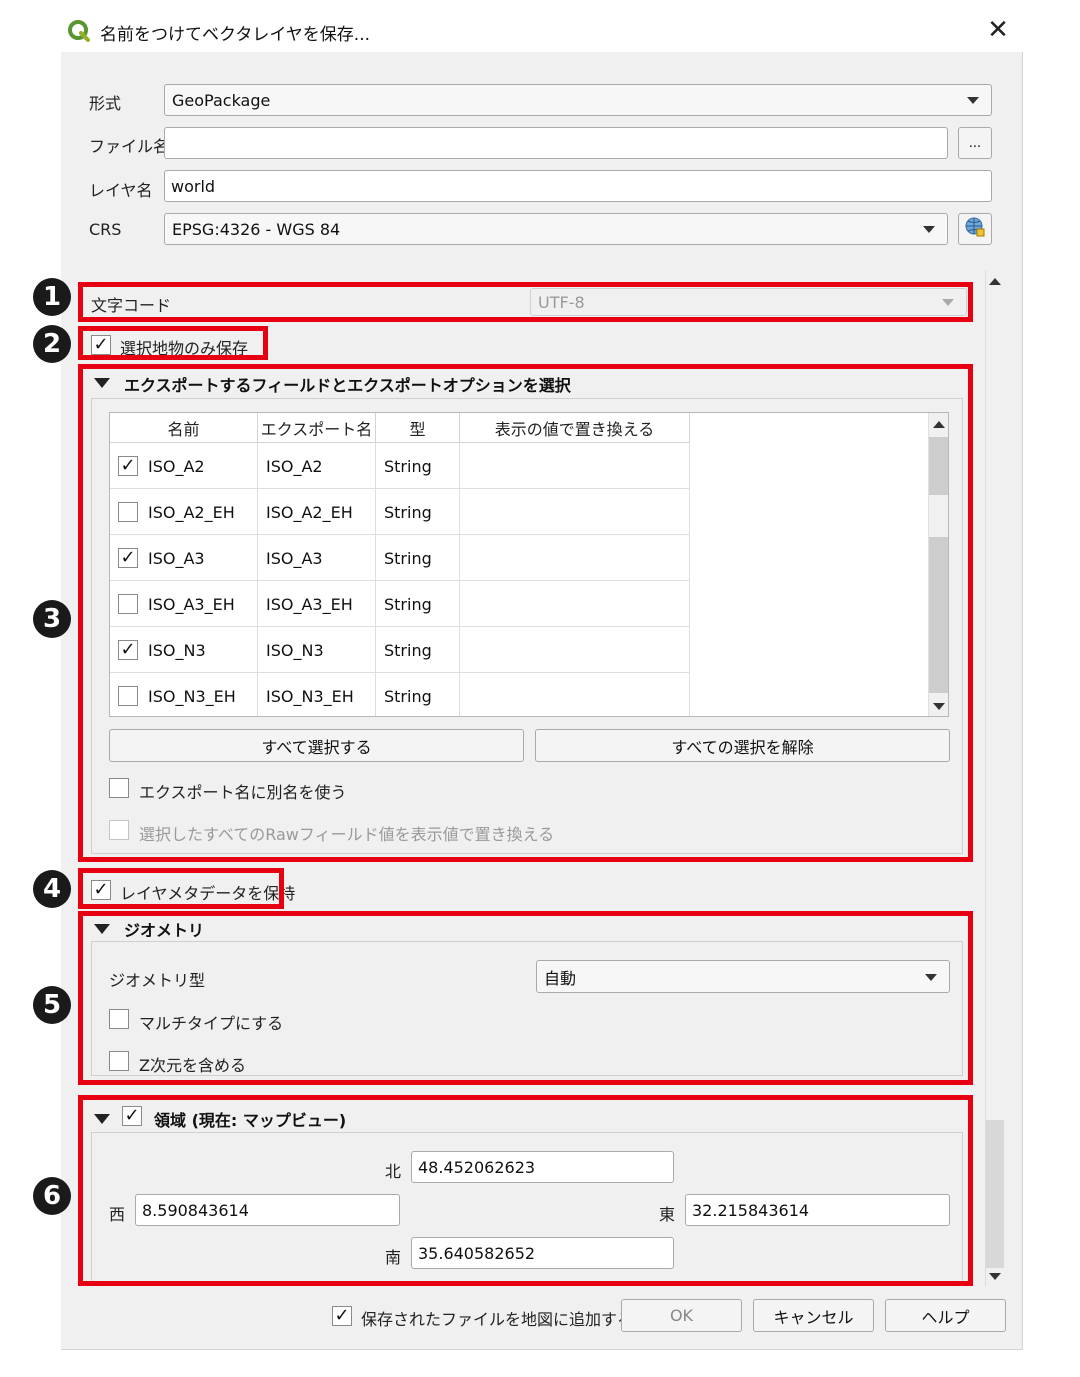 The width and height of the screenshot is (1080, 1377). Describe the element at coordinates (52, 297) in the screenshot. I see `annotation-marker-1: 1` at that location.